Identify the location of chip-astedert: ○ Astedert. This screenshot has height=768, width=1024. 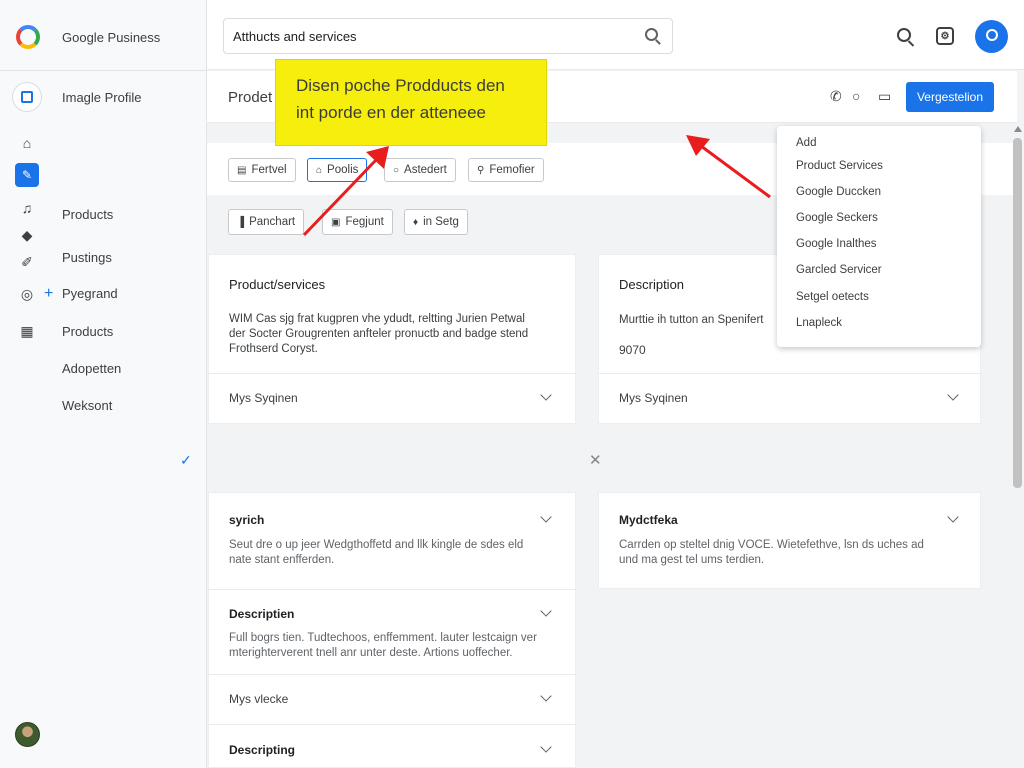
(420, 170).